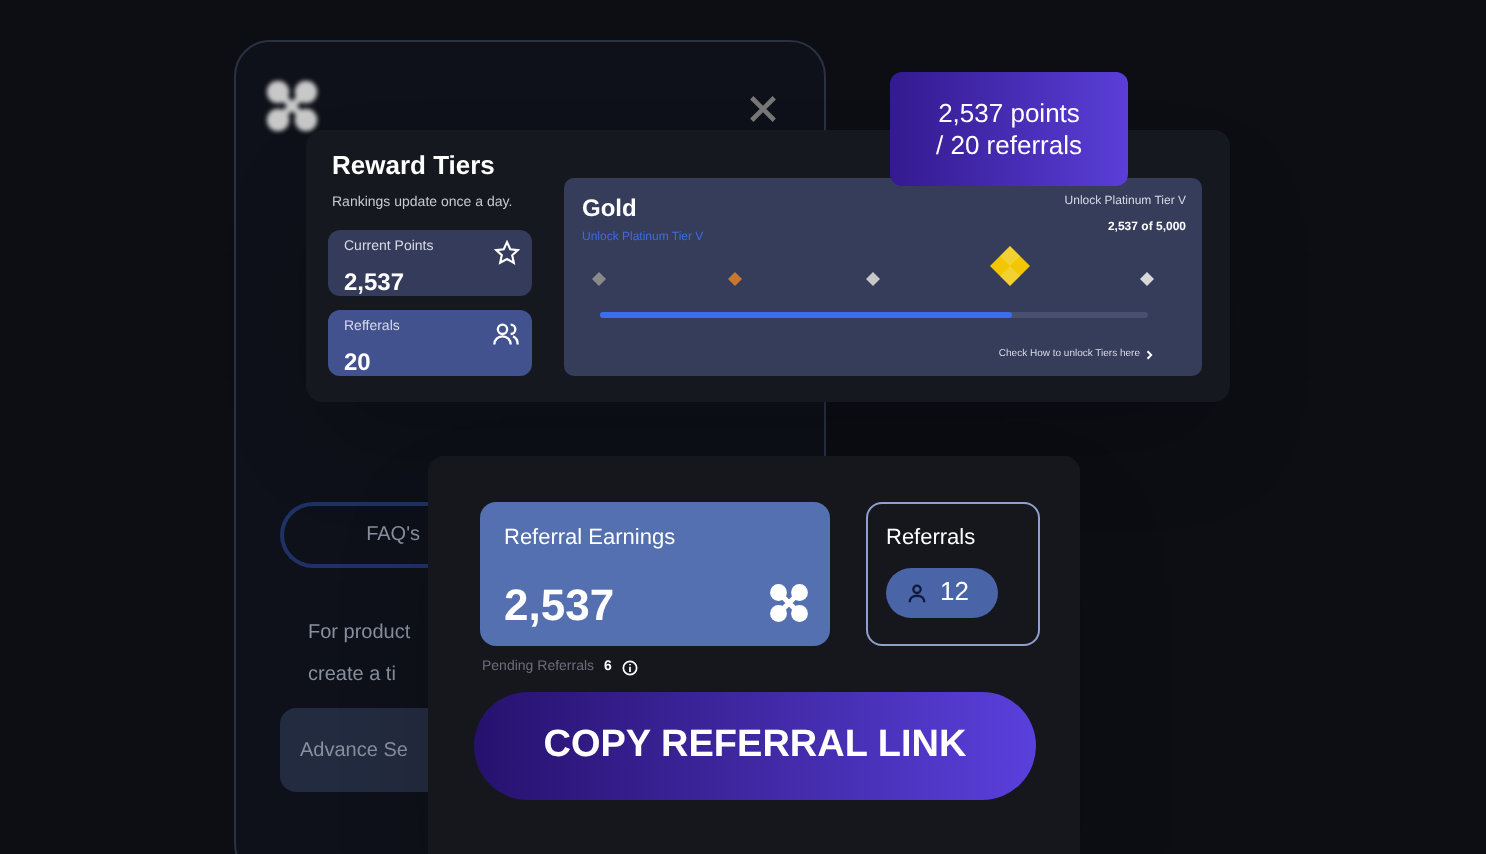  Describe the element at coordinates (559, 606) in the screenshot. I see `earnings-value: 2,537` at that location.